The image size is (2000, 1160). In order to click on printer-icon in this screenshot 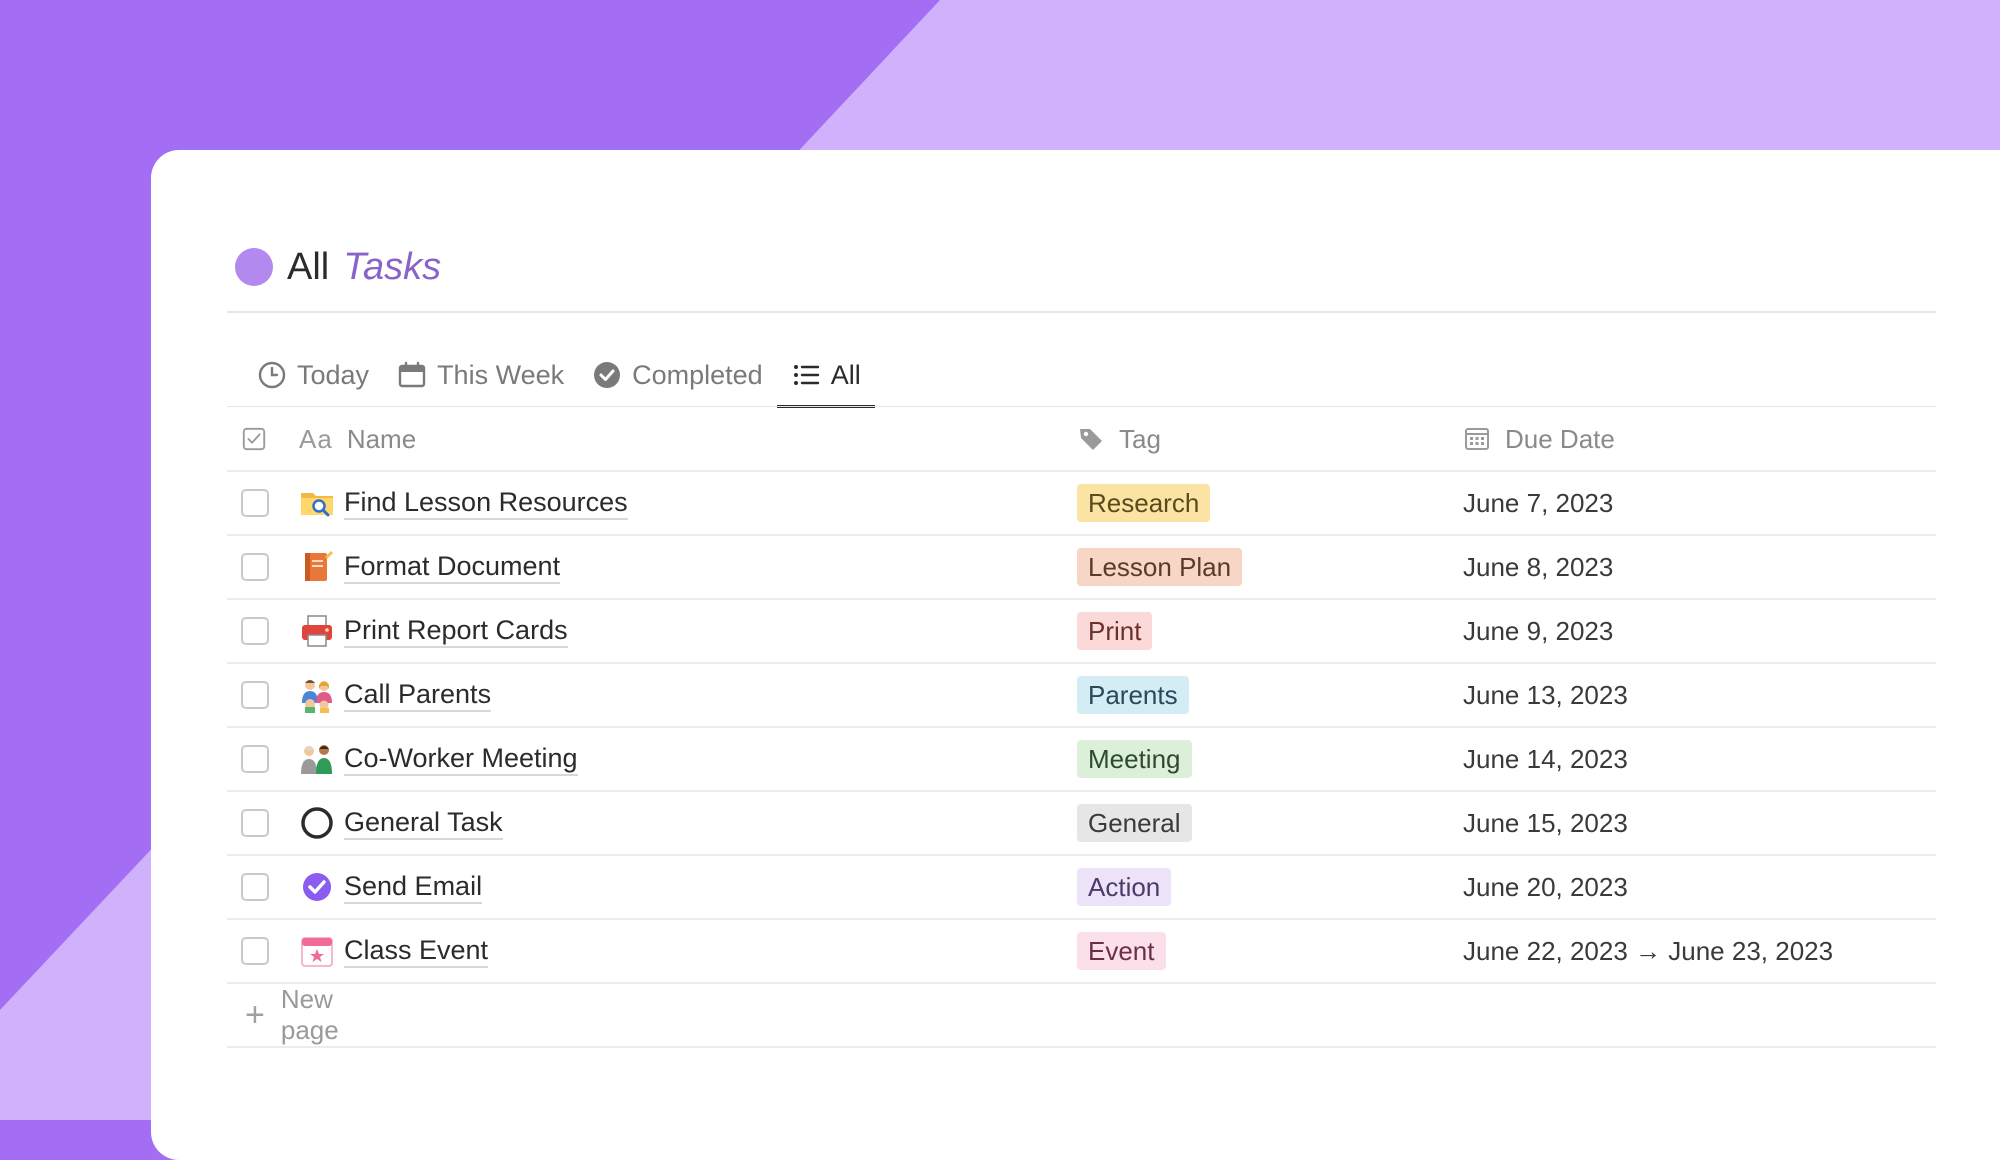, I will do `click(317, 631)`.